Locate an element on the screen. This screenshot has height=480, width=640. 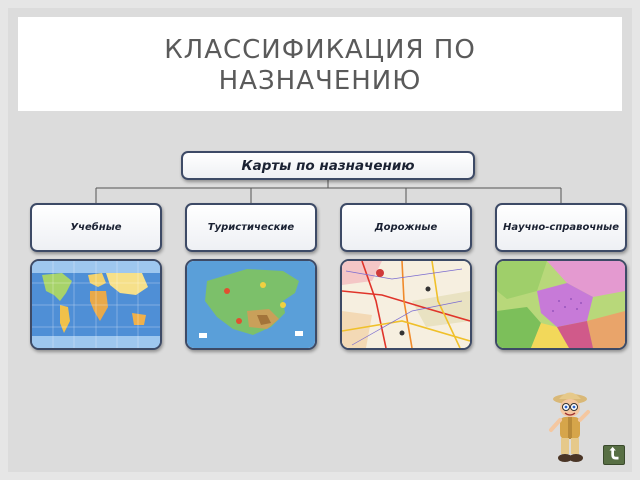
explorer-character is located at coordinates (569, 427).